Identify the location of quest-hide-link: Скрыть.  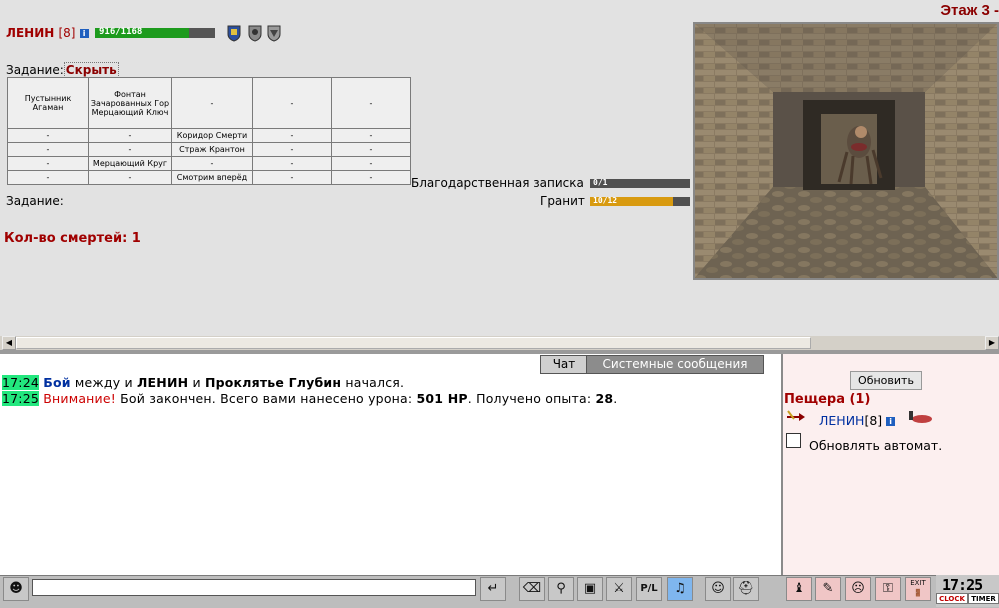
(91, 70).